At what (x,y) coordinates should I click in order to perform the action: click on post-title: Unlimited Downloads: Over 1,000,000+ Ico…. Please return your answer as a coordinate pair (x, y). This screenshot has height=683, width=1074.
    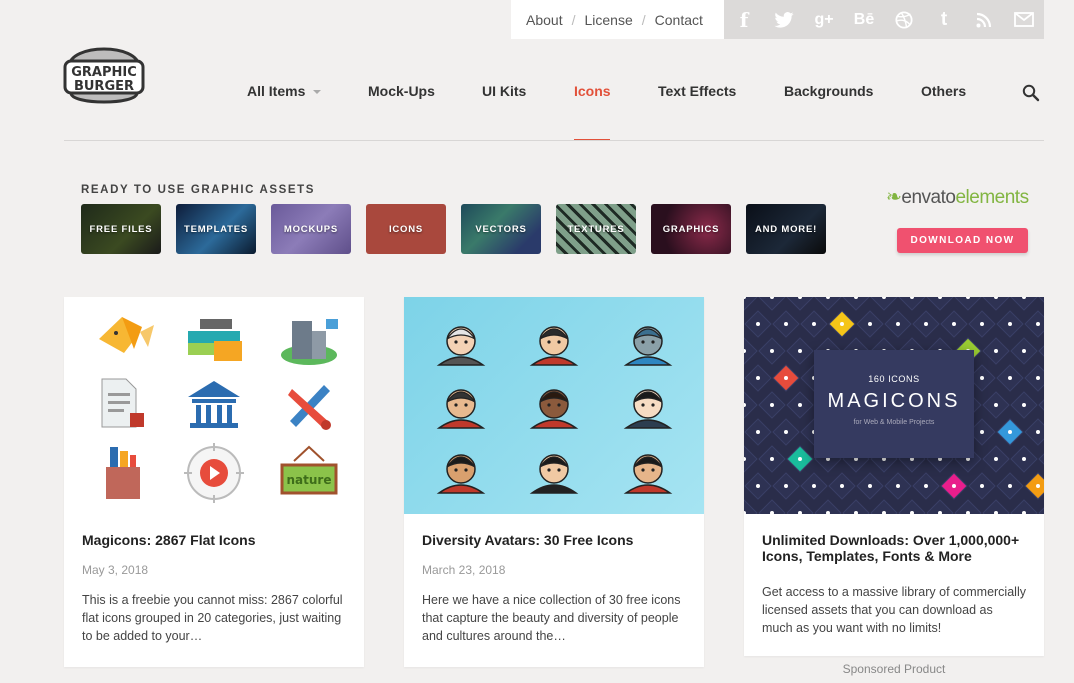
    Looking at the image, I should click on (894, 548).